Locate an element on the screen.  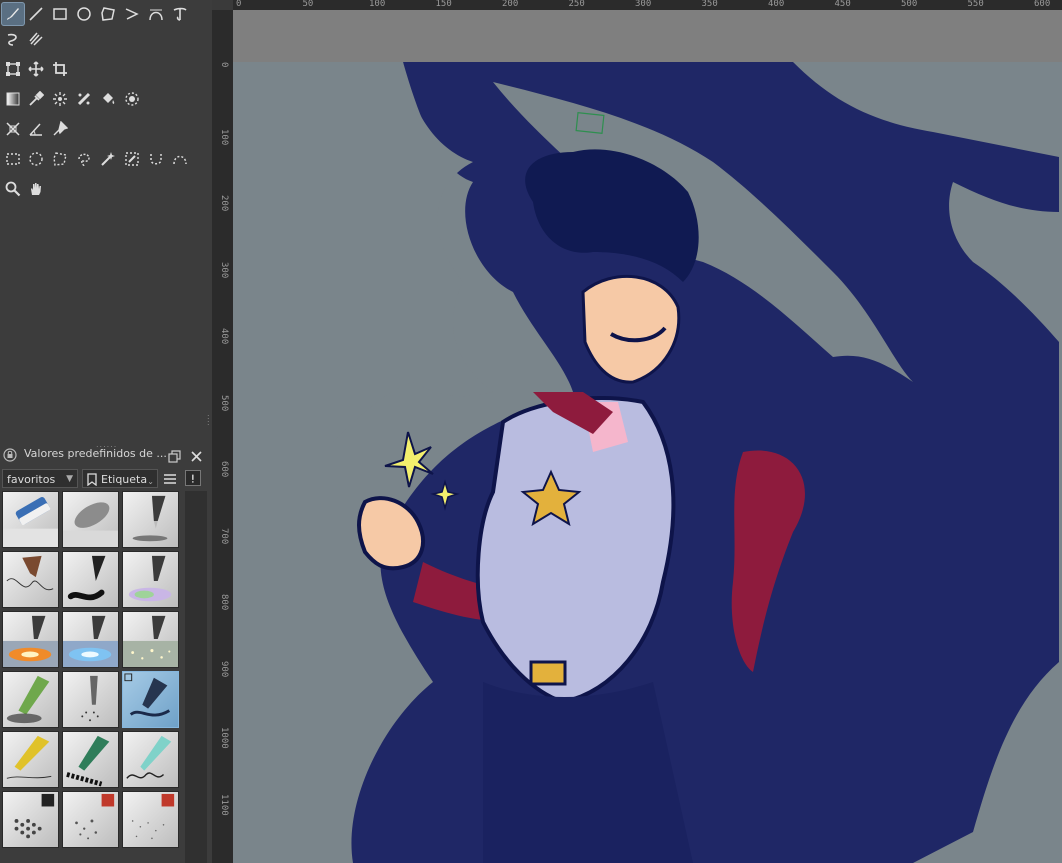
preset-grid-scrollbar is located at coordinates (196, 677).